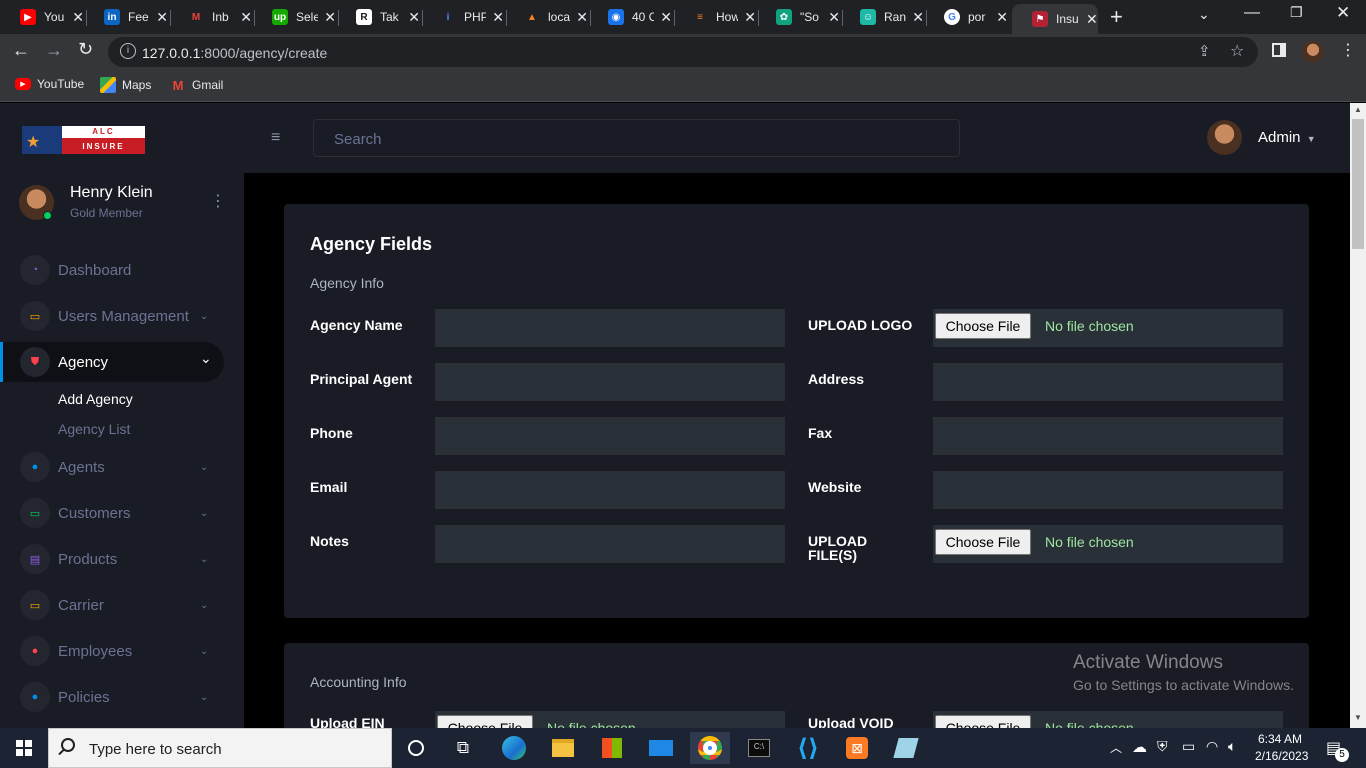 The height and width of the screenshot is (768, 1366). What do you see at coordinates (127, 17) in the screenshot?
I see `browser-tab: in Fee ✕` at bounding box center [127, 17].